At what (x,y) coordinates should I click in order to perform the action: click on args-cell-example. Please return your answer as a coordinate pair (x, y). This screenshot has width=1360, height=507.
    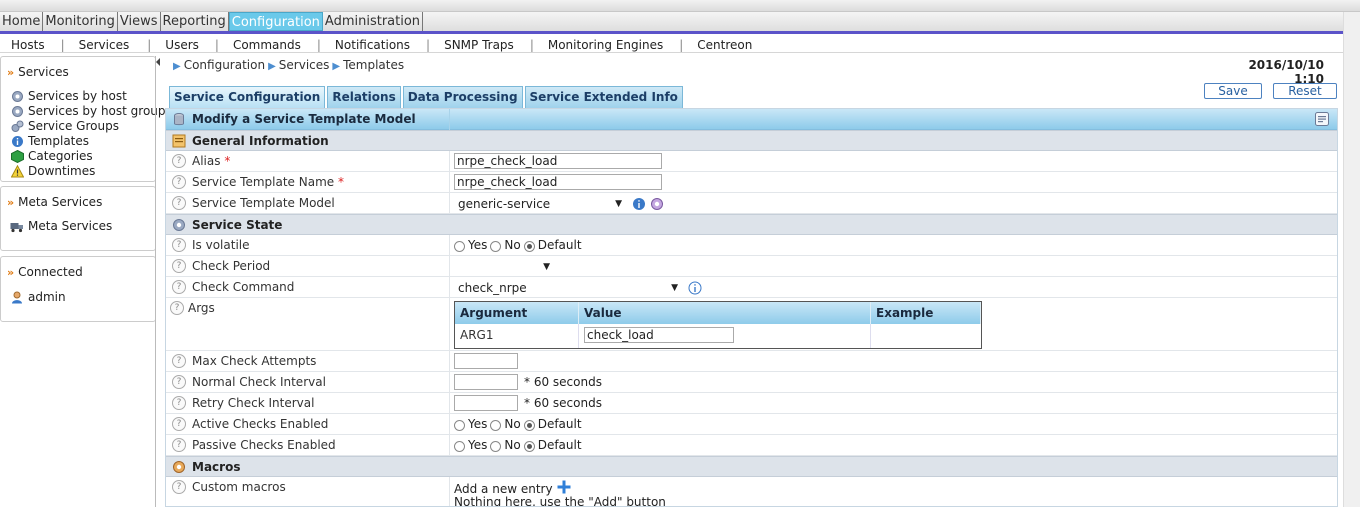
    Looking at the image, I should click on (926, 336).